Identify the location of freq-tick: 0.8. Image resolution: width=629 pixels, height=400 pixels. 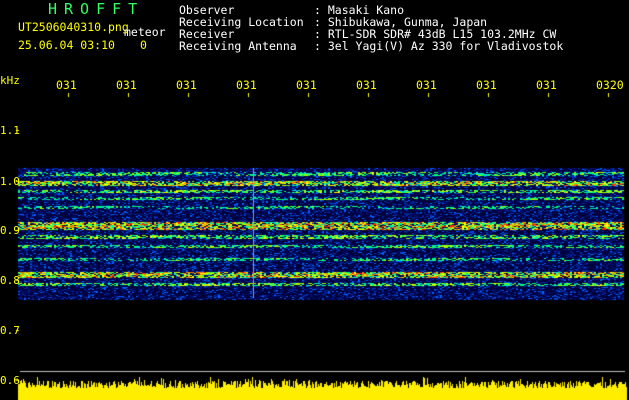
(10, 280).